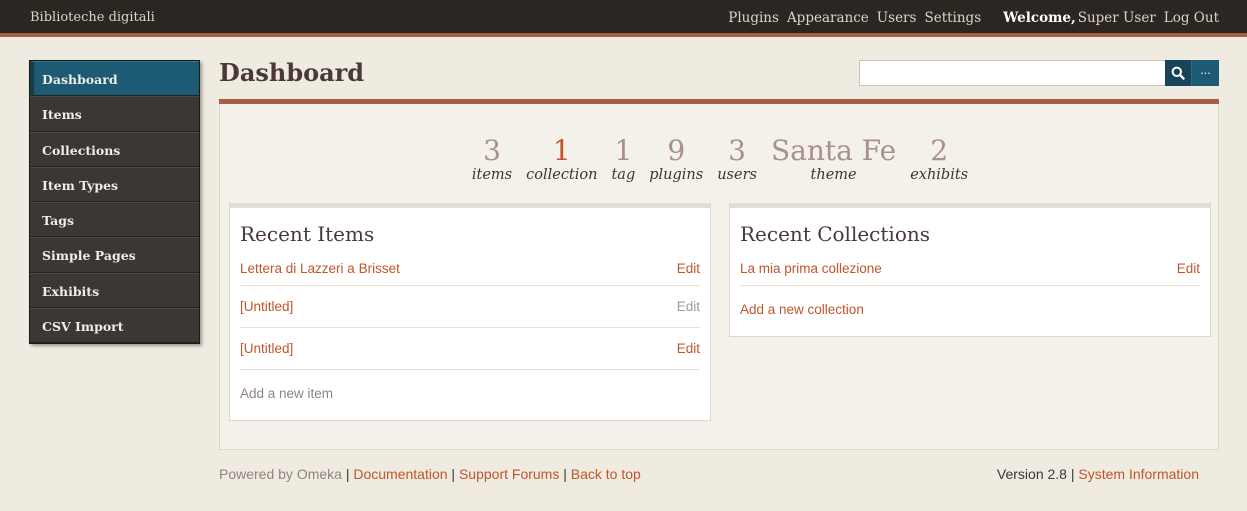 Image resolution: width=1247 pixels, height=511 pixels. What do you see at coordinates (562, 175) in the screenshot?
I see `stat-label: collection` at bounding box center [562, 175].